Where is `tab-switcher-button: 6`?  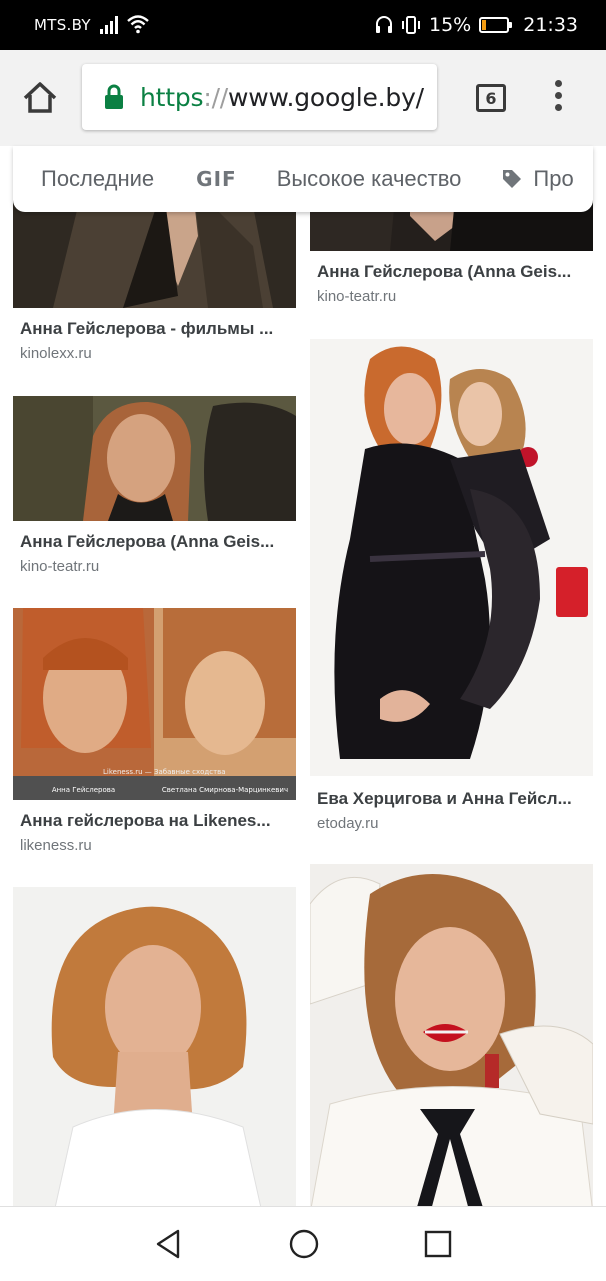 tab-switcher-button: 6 is located at coordinates (491, 98).